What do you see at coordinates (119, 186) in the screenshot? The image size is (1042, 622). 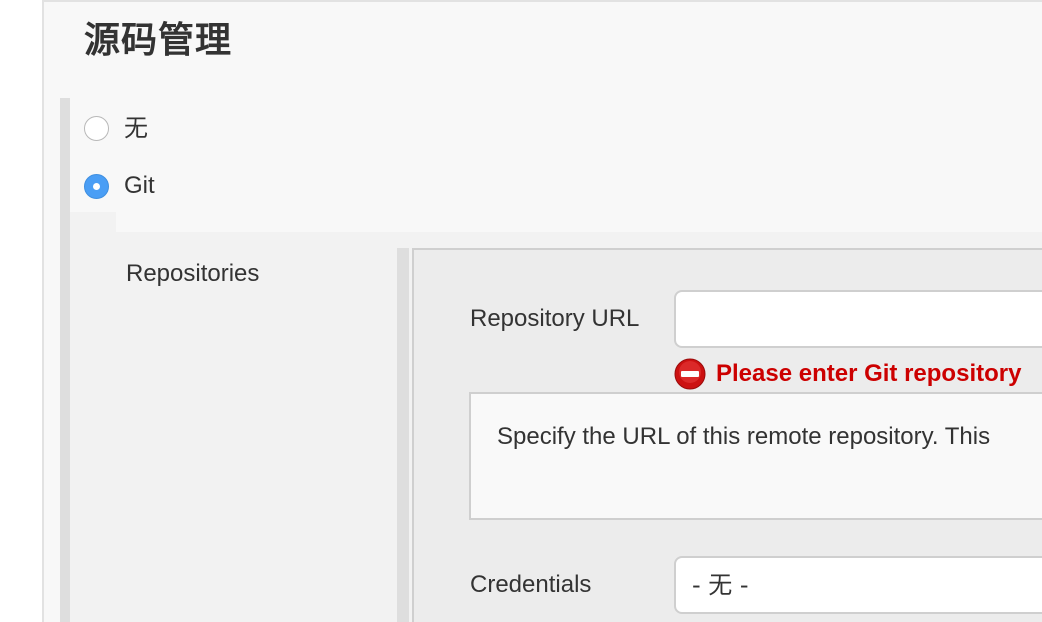 I see `scm-option-git: Git` at bounding box center [119, 186].